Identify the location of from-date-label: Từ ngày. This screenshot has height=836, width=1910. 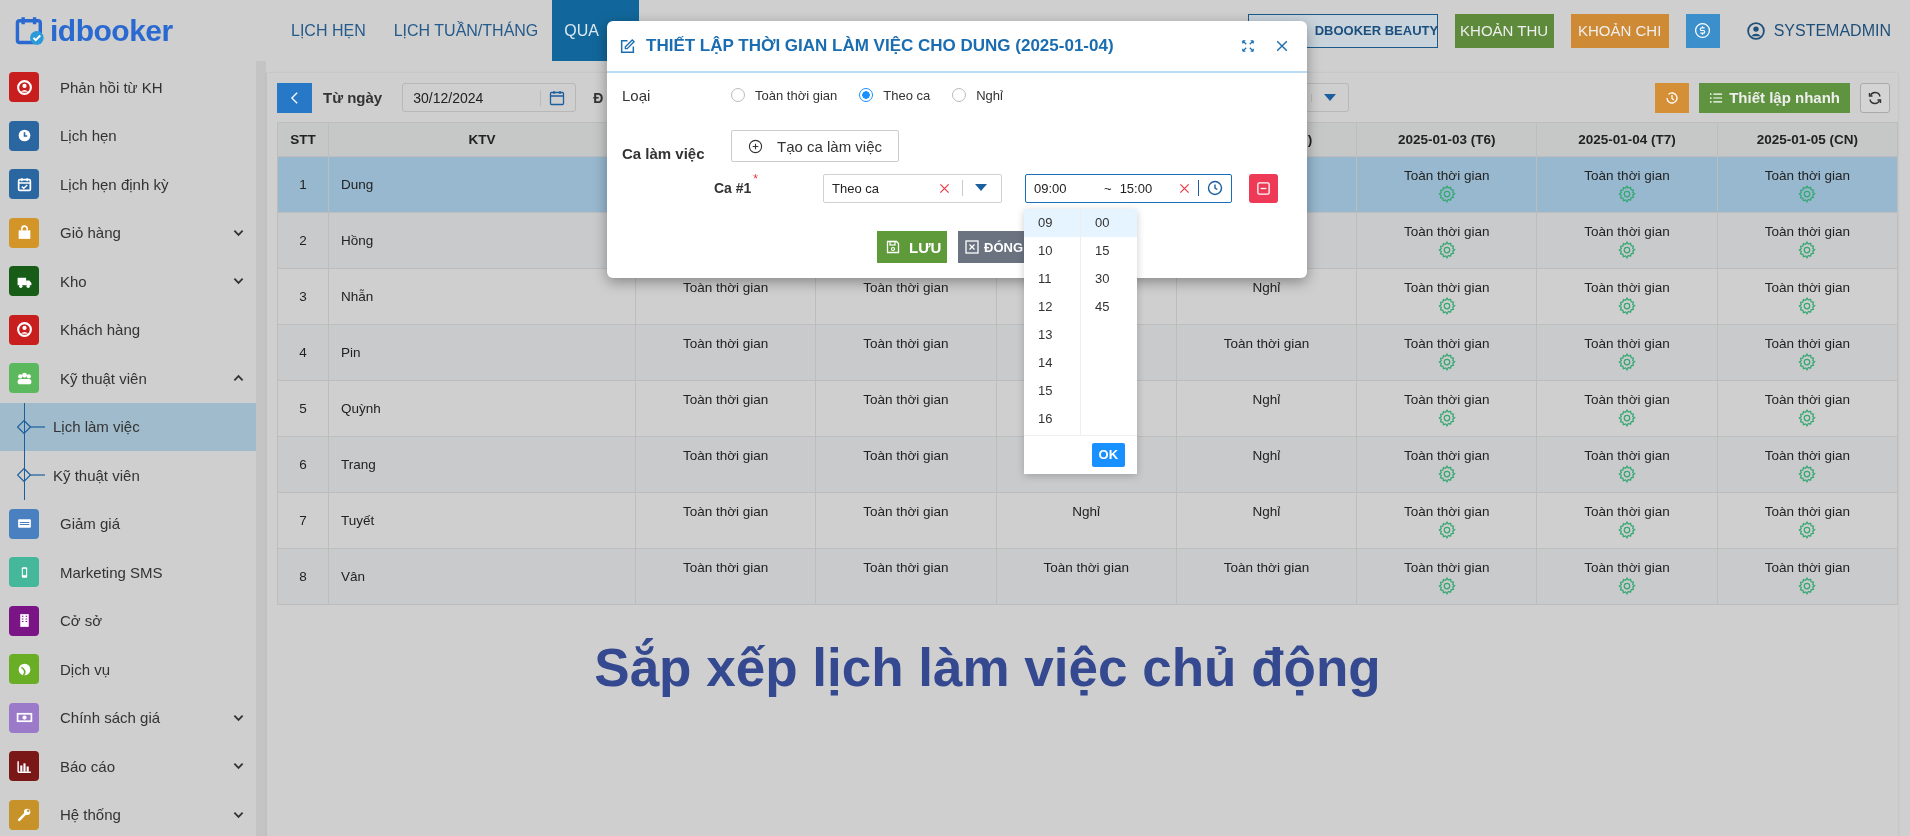
(353, 97).